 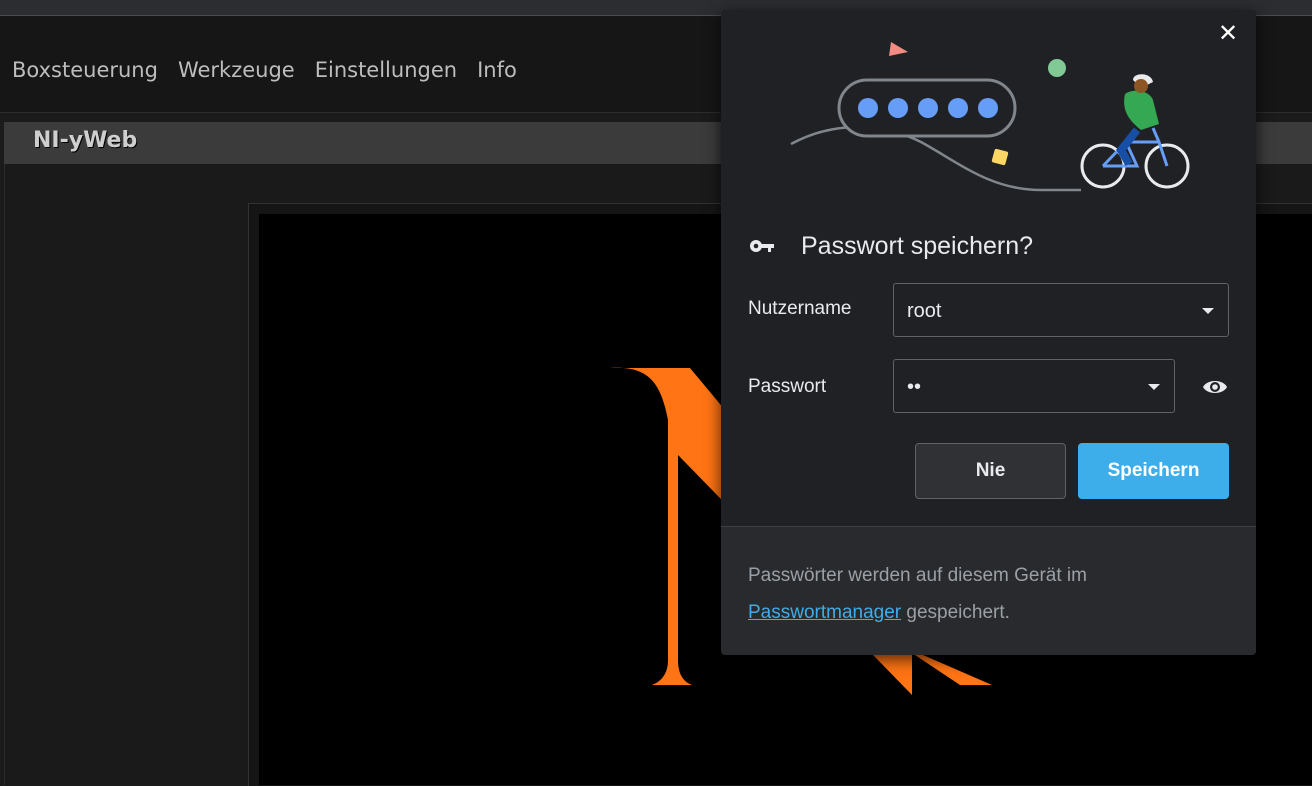 I want to click on username-field: root, so click(x=1061, y=310).